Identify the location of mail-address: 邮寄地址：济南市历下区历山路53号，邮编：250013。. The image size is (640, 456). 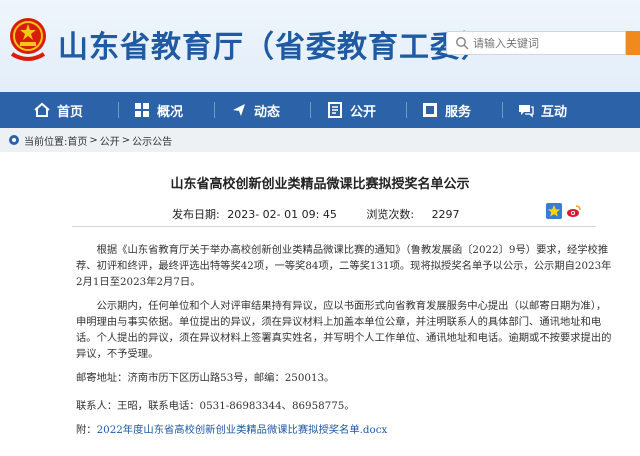
(205, 378).